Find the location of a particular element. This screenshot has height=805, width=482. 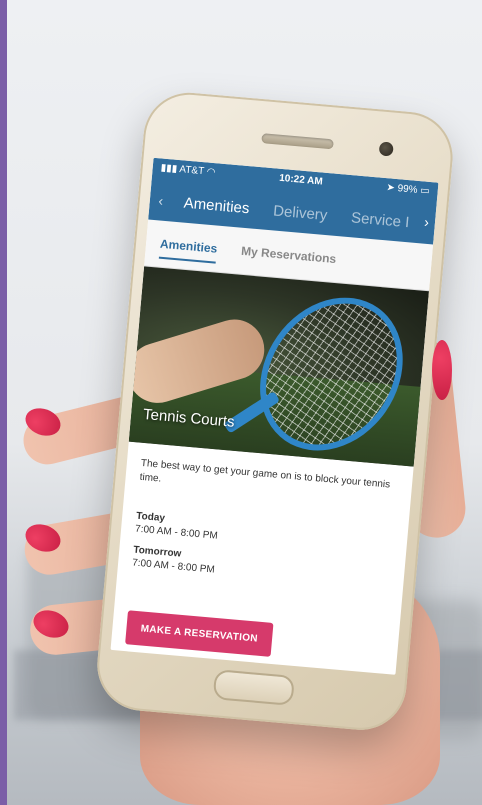

chevron-right-icon: › is located at coordinates (427, 222).